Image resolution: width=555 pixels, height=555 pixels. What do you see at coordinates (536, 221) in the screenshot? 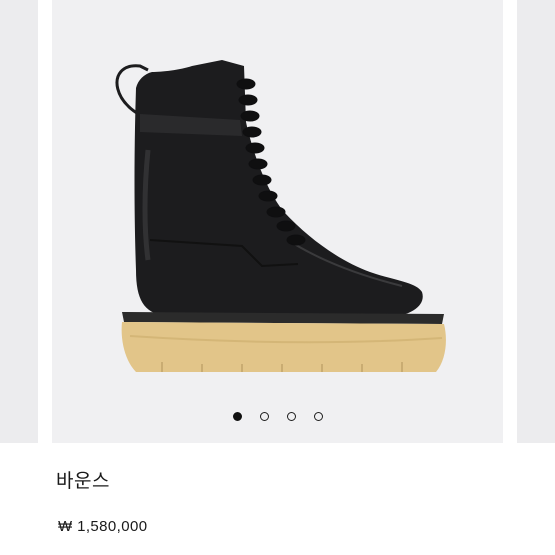
I see `next-slide-peek` at bounding box center [536, 221].